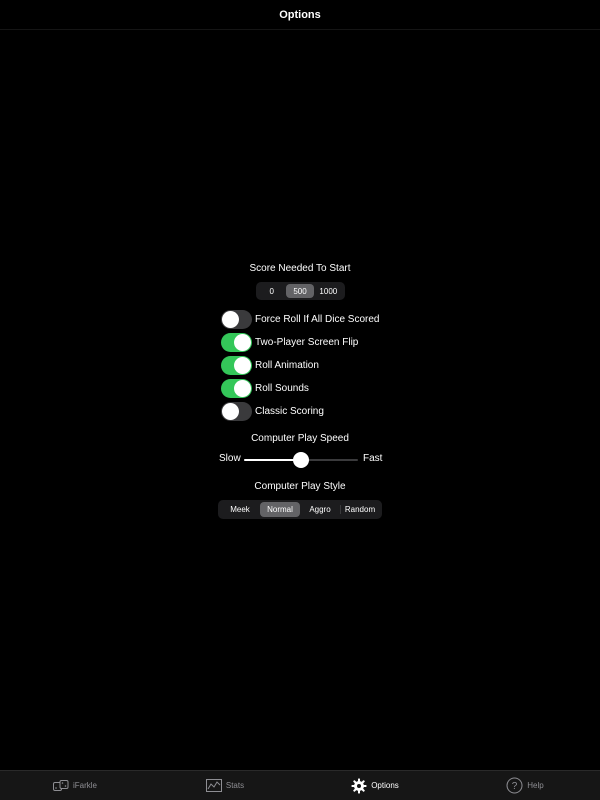 The height and width of the screenshot is (800, 600). Describe the element at coordinates (359, 786) in the screenshot. I see `gear-icon` at that location.